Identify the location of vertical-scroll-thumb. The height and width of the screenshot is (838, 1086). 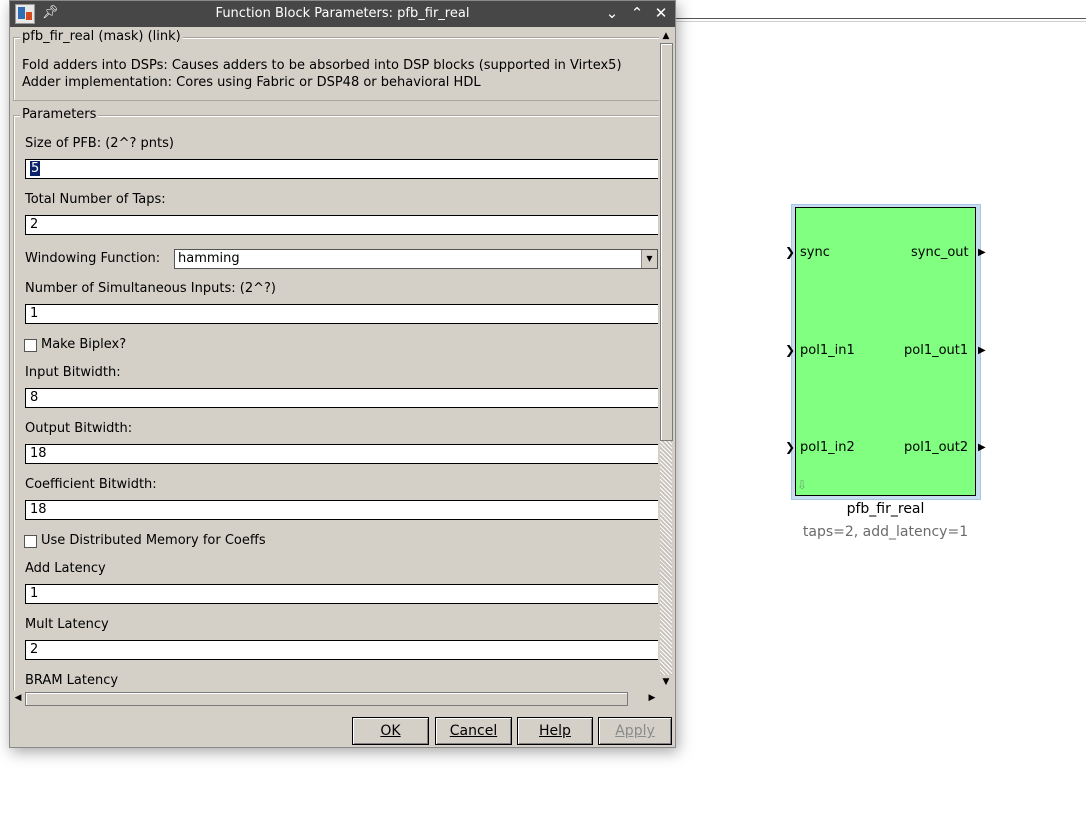
(666, 242).